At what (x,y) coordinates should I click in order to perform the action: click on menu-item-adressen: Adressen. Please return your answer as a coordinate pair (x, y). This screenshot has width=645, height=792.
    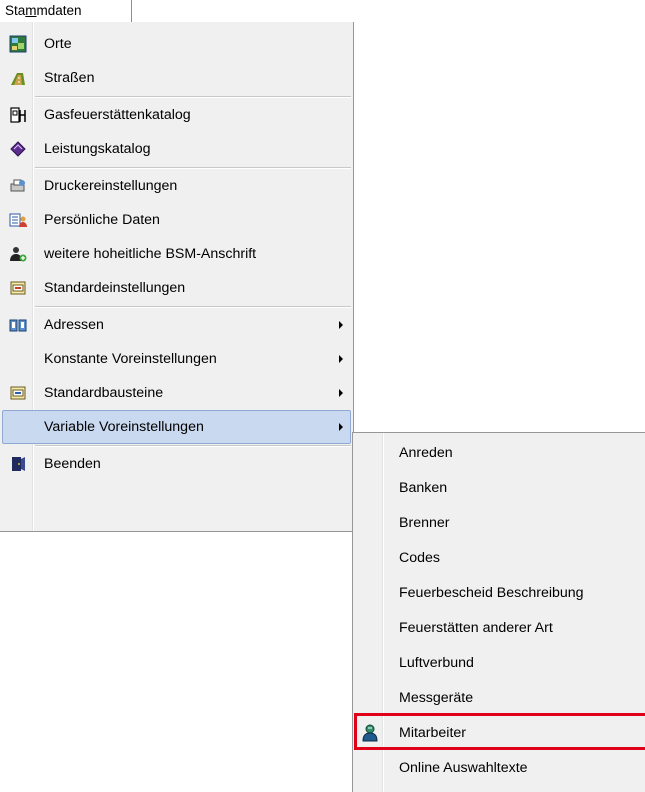
    Looking at the image, I should click on (176, 325).